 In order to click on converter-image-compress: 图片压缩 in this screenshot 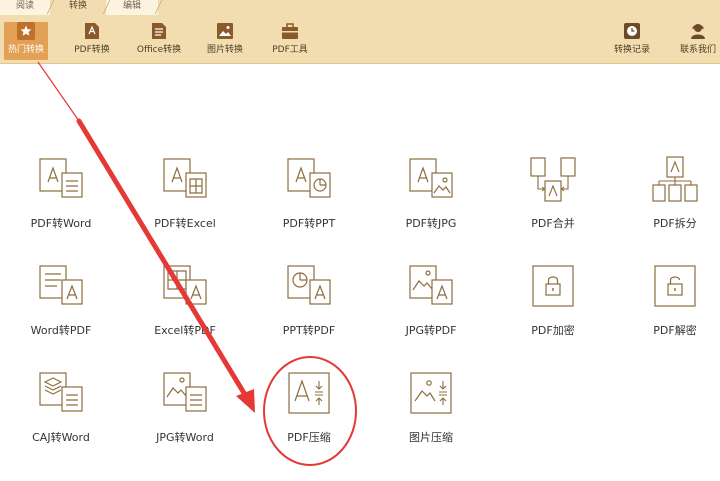, I will do `click(431, 407)`.